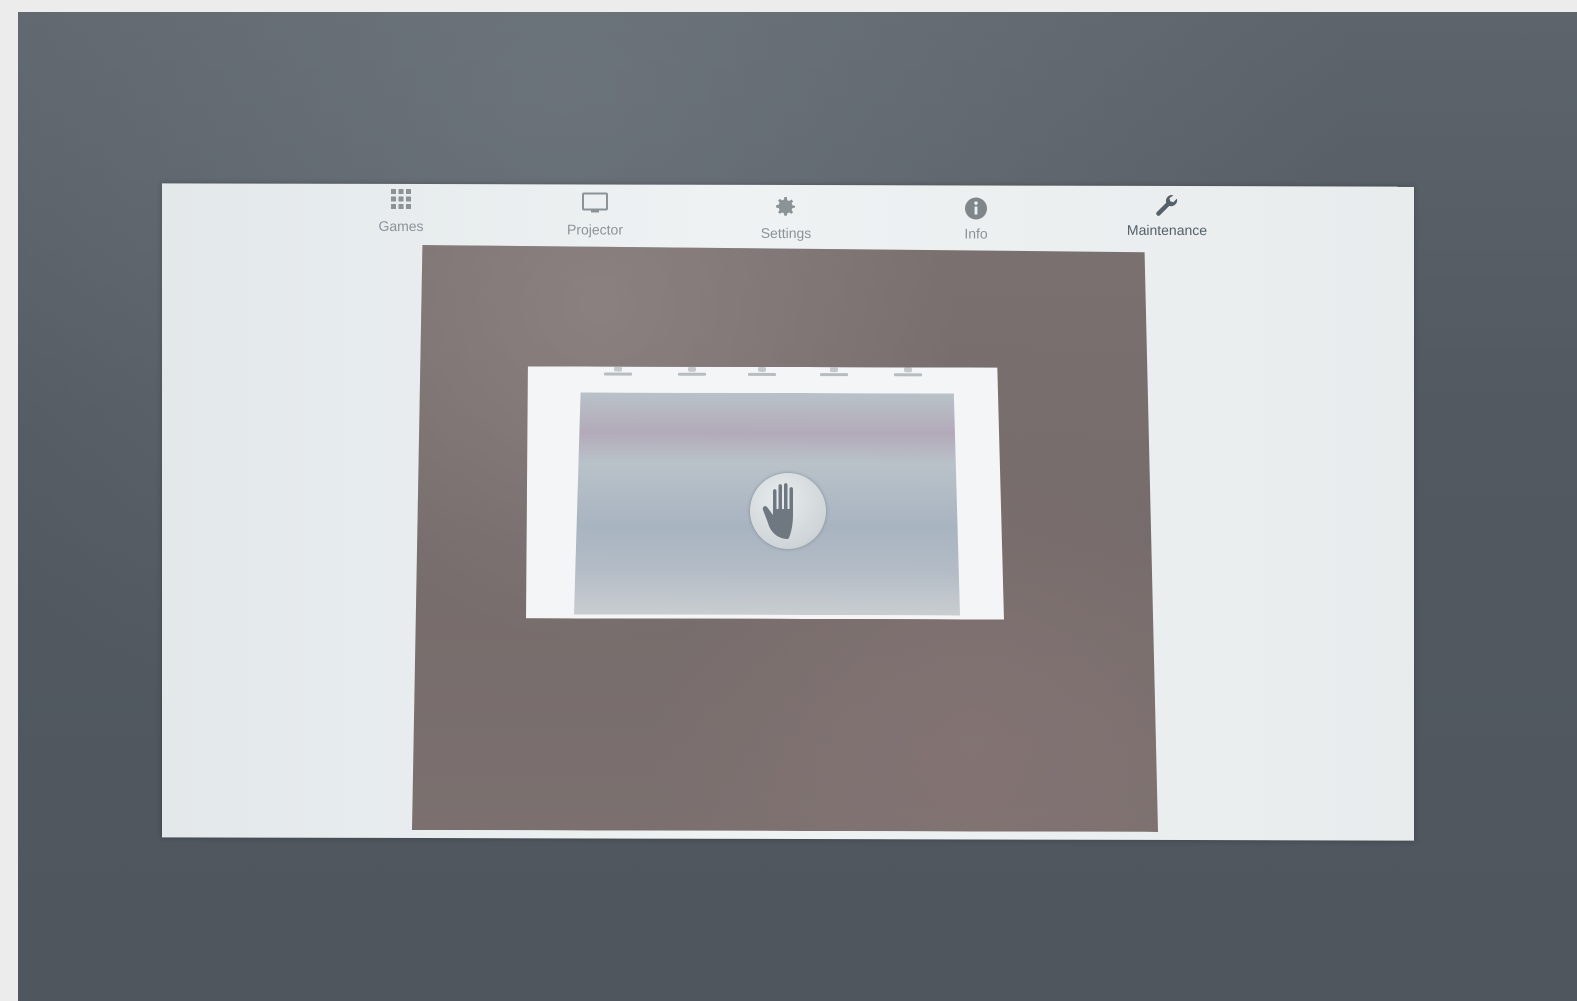 This screenshot has height=1001, width=1577. I want to click on nested-camera-feed, so click(767, 503).